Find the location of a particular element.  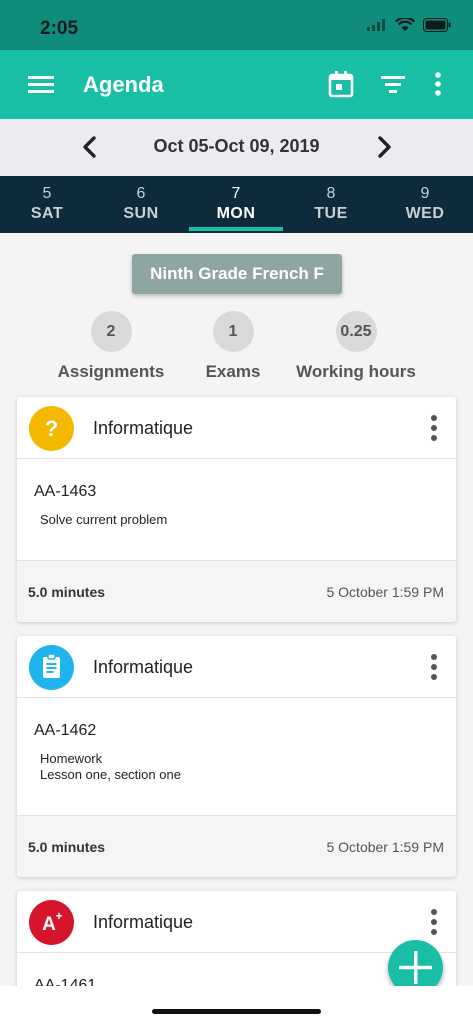

active-tab-indicator is located at coordinates (236, 229).